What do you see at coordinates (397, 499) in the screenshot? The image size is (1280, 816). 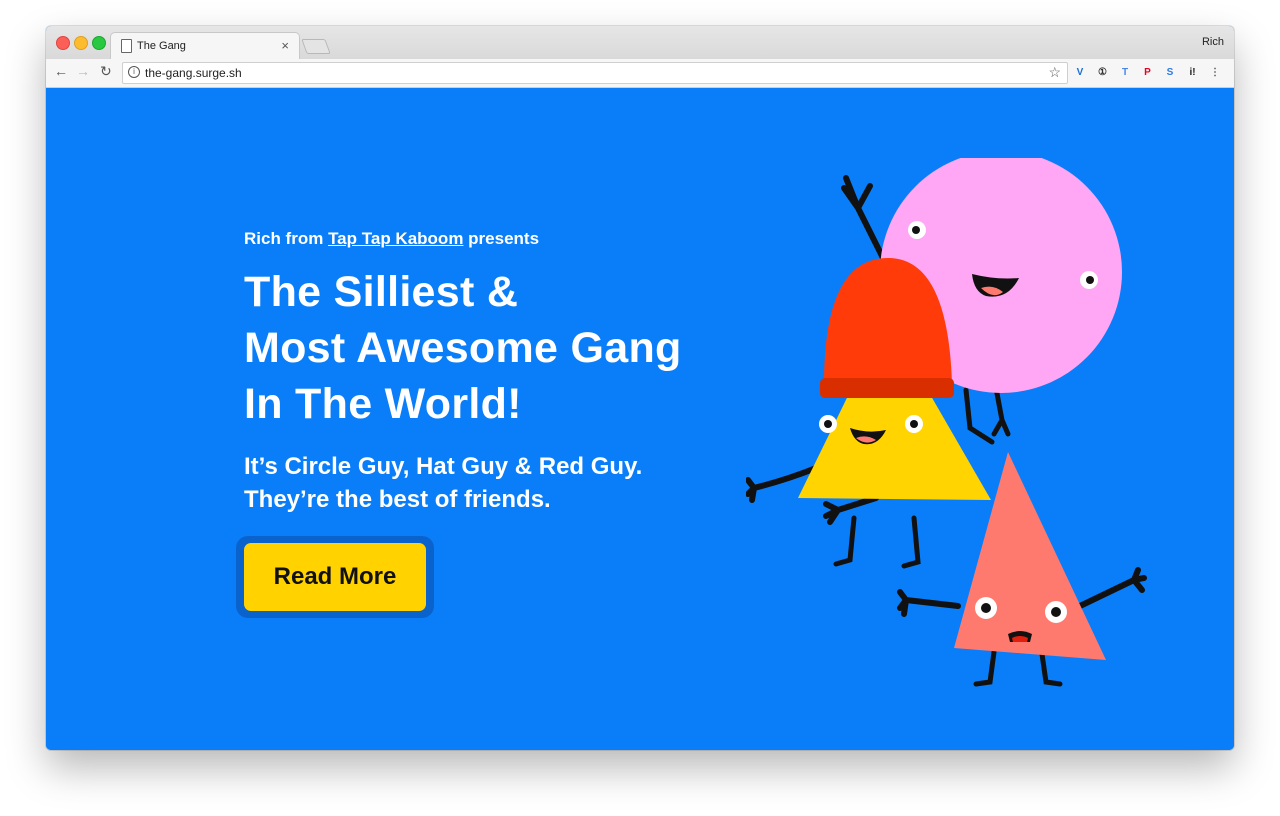 I see `subtitle-line-2: They’re the best of friends.` at bounding box center [397, 499].